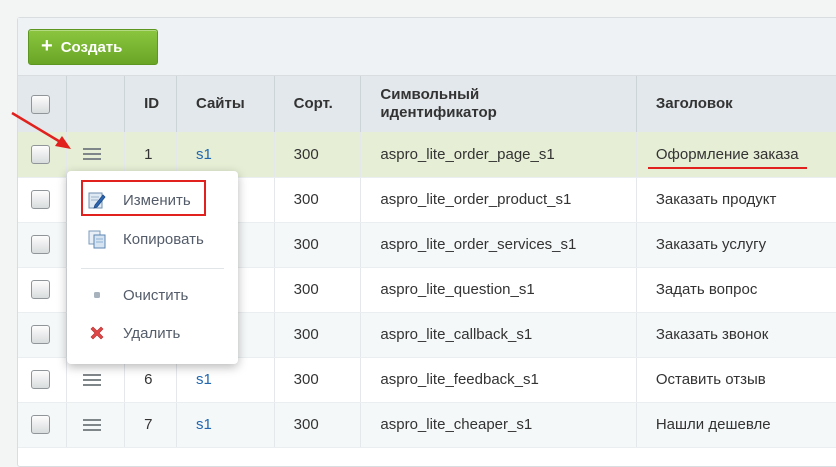 The height and width of the screenshot is (467, 836). What do you see at coordinates (41, 130) in the screenshot?
I see `annotation-arrow` at bounding box center [41, 130].